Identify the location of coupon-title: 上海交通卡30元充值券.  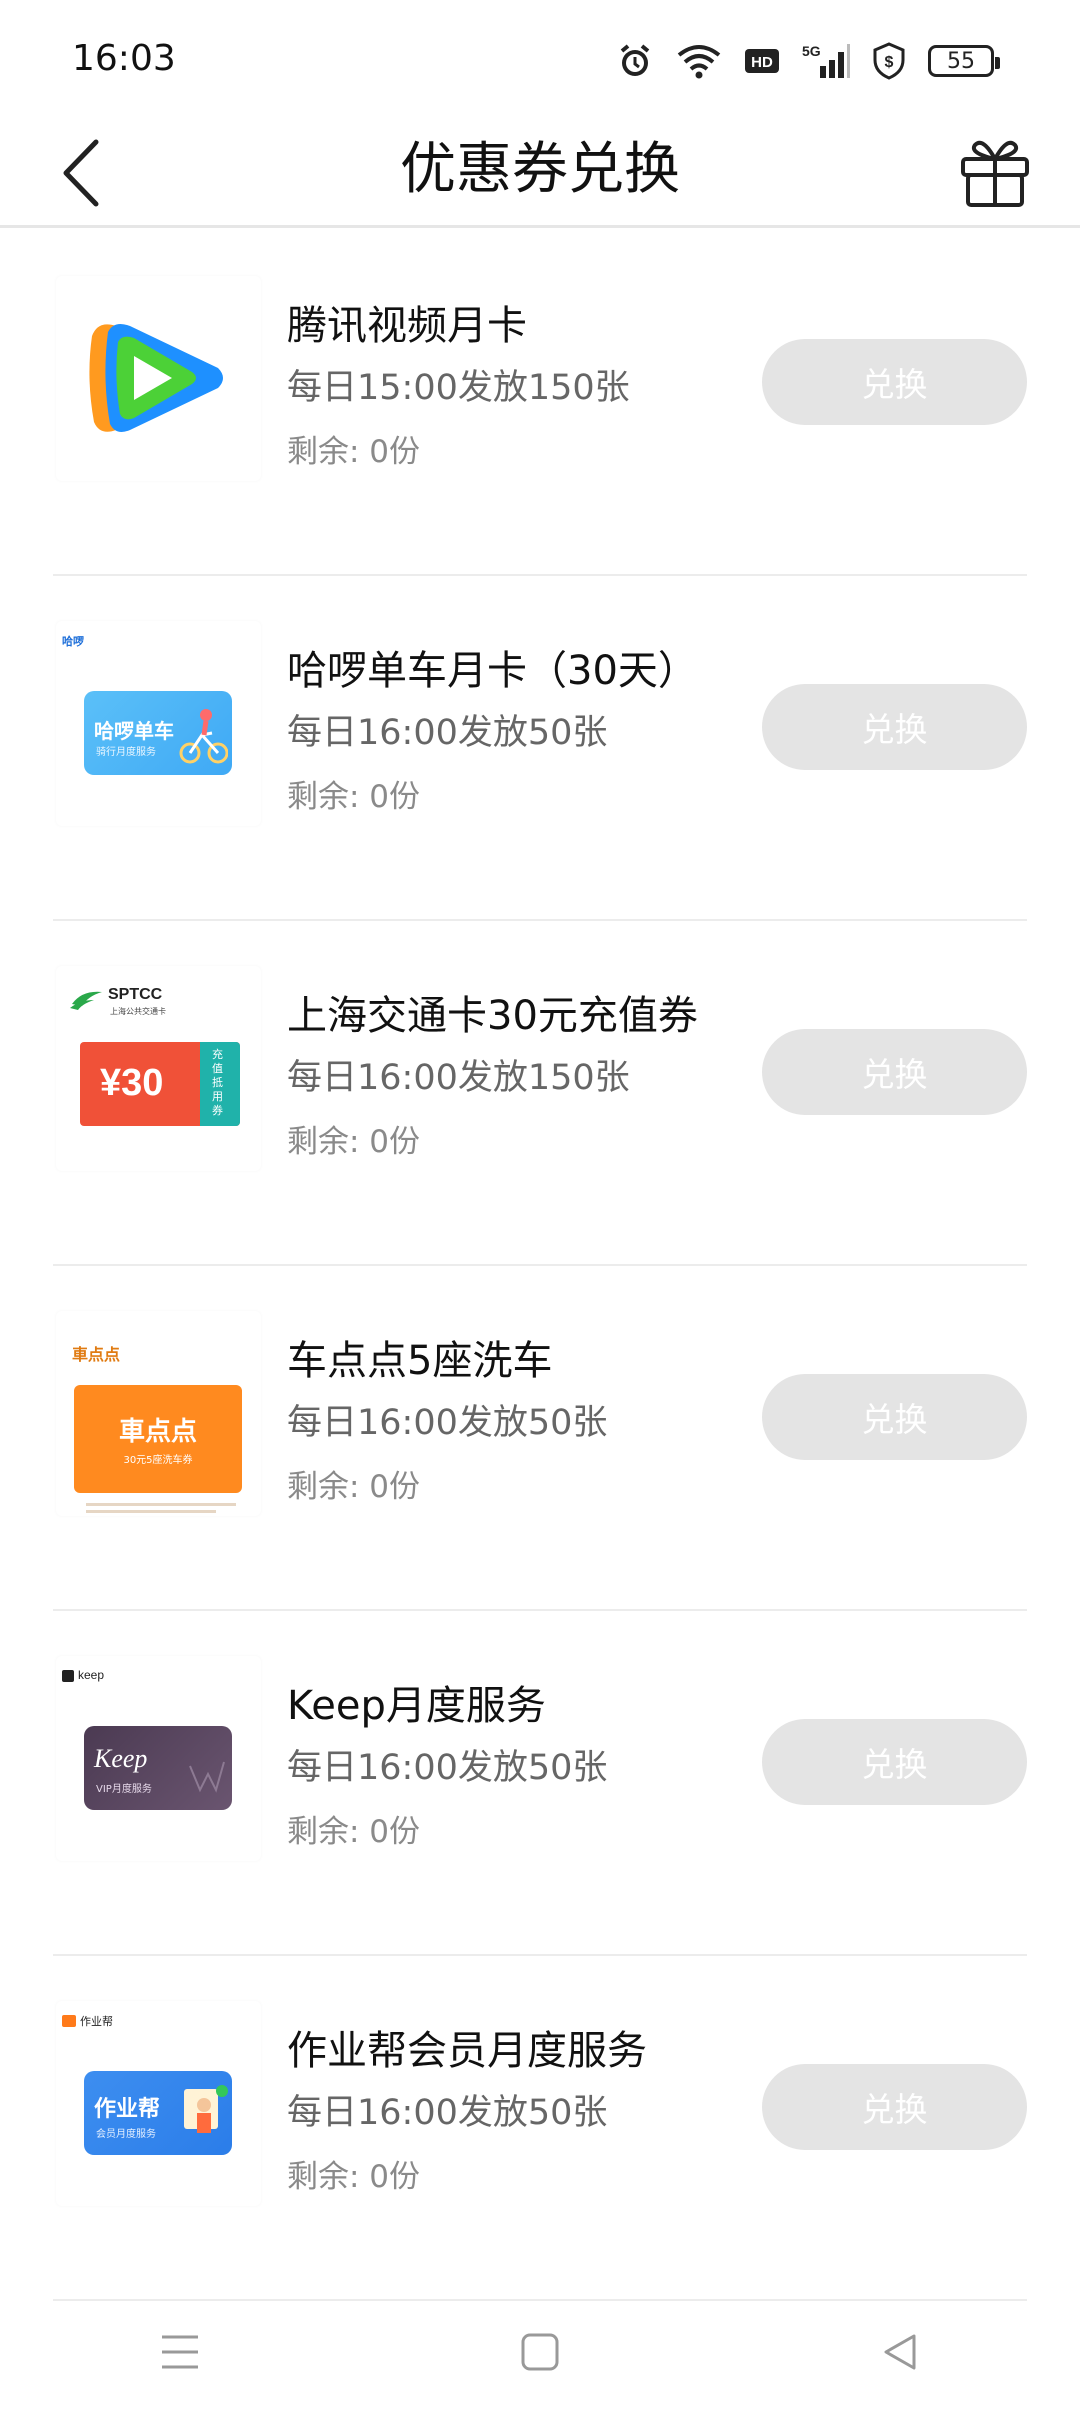
(492, 1016).